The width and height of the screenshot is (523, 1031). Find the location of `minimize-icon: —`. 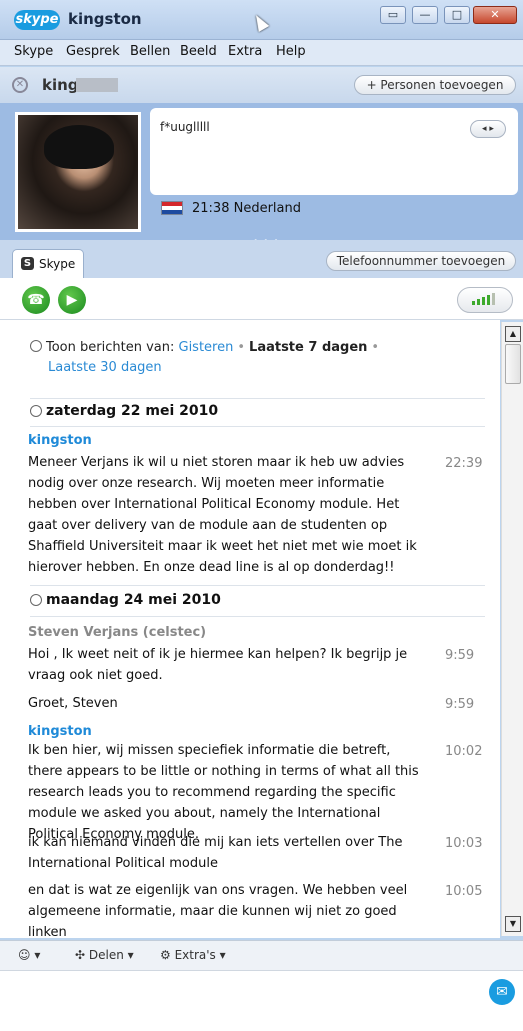

minimize-icon: — is located at coordinates (425, 15).